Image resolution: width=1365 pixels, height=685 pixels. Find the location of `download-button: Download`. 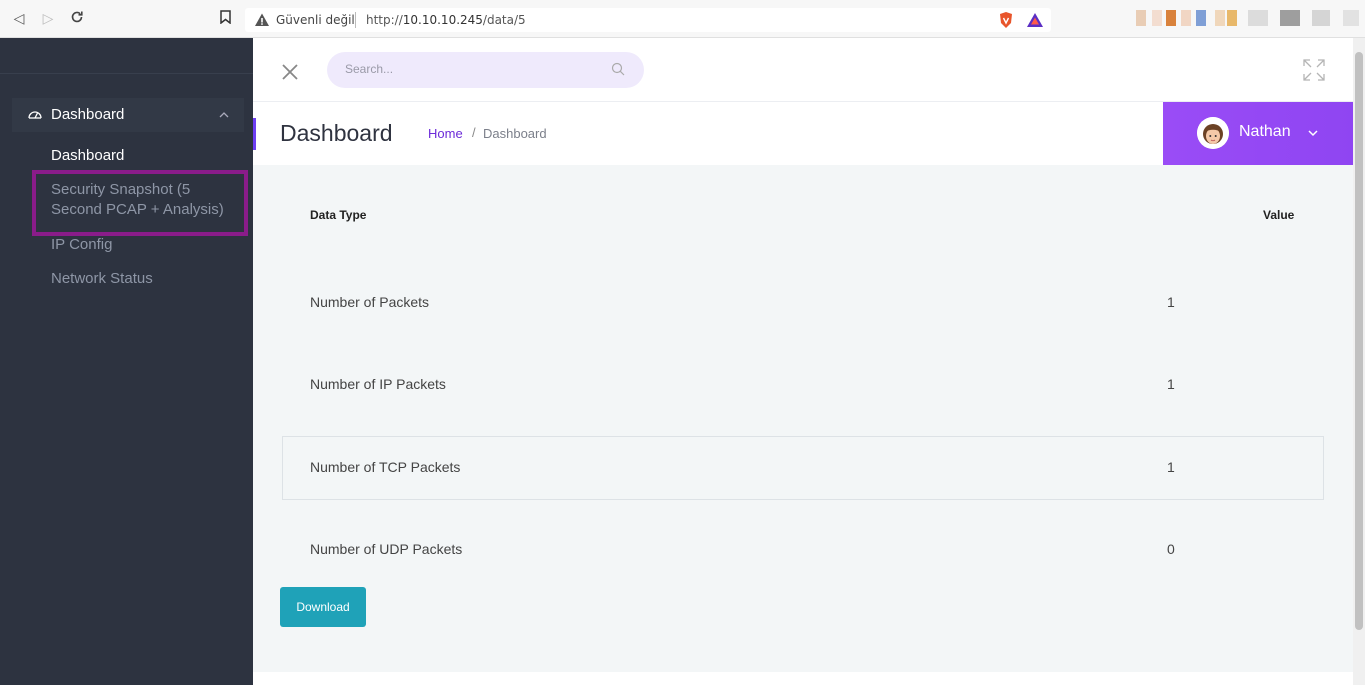

download-button: Download is located at coordinates (323, 607).